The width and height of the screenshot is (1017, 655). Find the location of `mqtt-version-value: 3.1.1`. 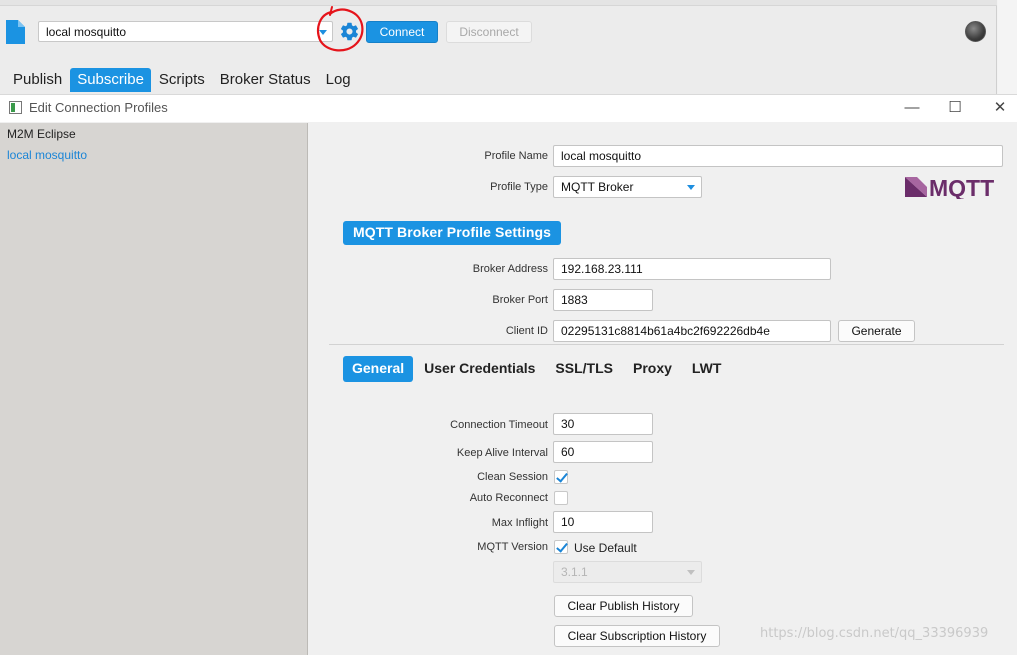

mqtt-version-value: 3.1.1 is located at coordinates (574, 572).